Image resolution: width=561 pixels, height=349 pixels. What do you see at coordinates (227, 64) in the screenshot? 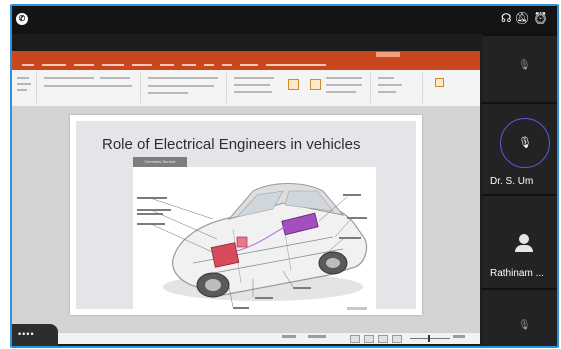
I see `tab-help` at bounding box center [227, 64].